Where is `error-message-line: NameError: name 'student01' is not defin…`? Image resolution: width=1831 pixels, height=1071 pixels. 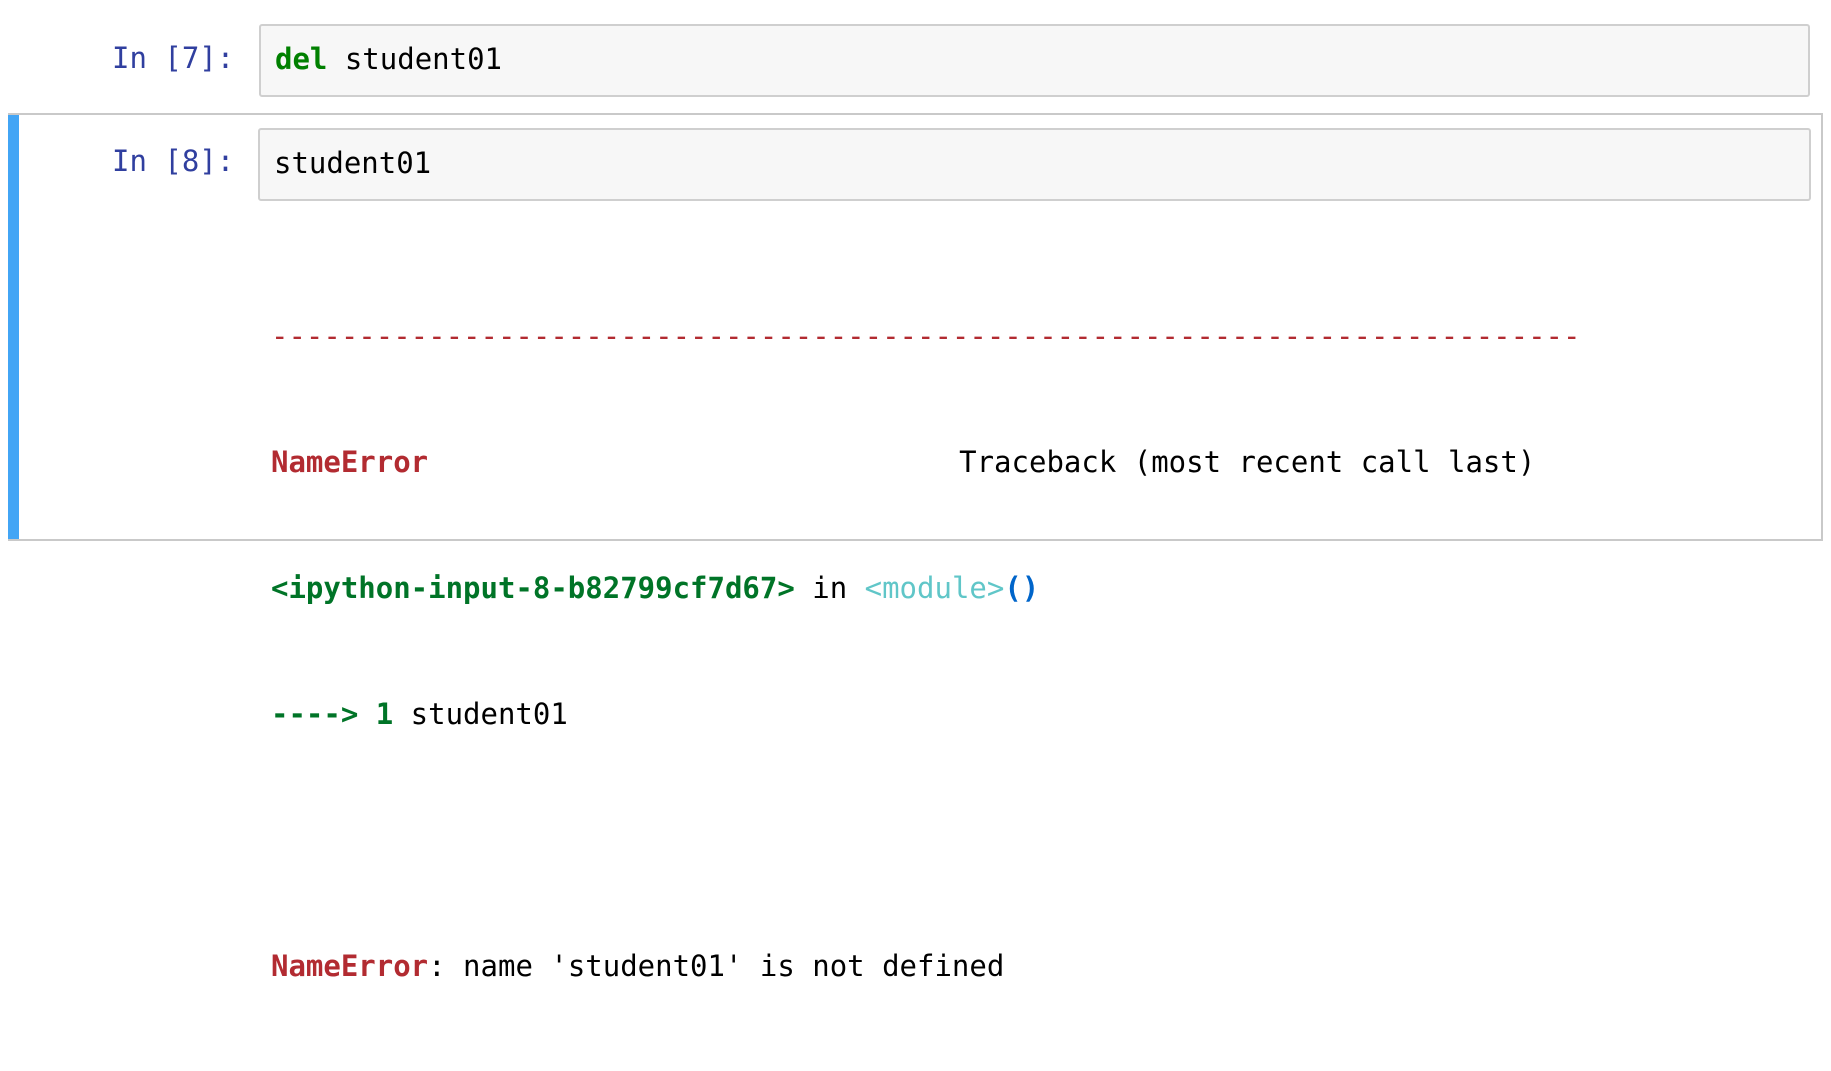 error-message-line: NameError: name 'student01' is not defin… is located at coordinates (1041, 966).